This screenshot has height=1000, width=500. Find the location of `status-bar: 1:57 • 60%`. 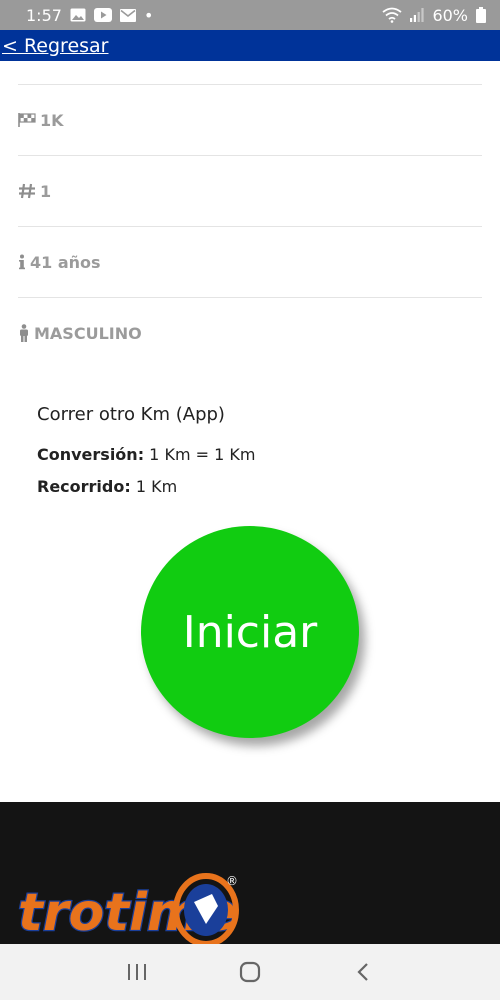

status-bar: 1:57 • 60% is located at coordinates (250, 15).